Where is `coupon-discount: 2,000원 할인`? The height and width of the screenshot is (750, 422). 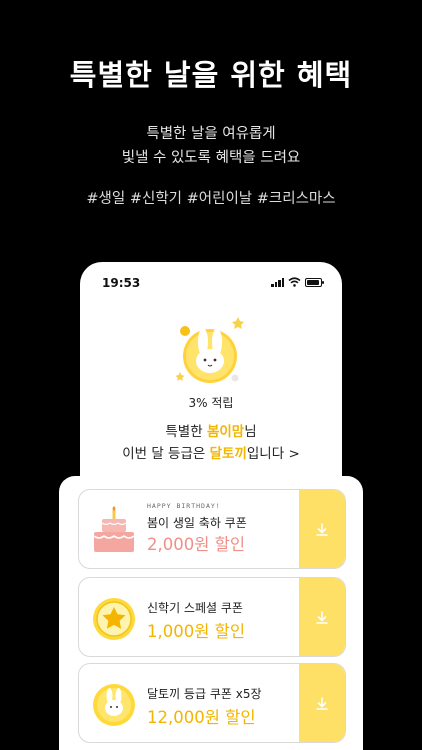
coupon-discount: 2,000원 할인 is located at coordinates (196, 544).